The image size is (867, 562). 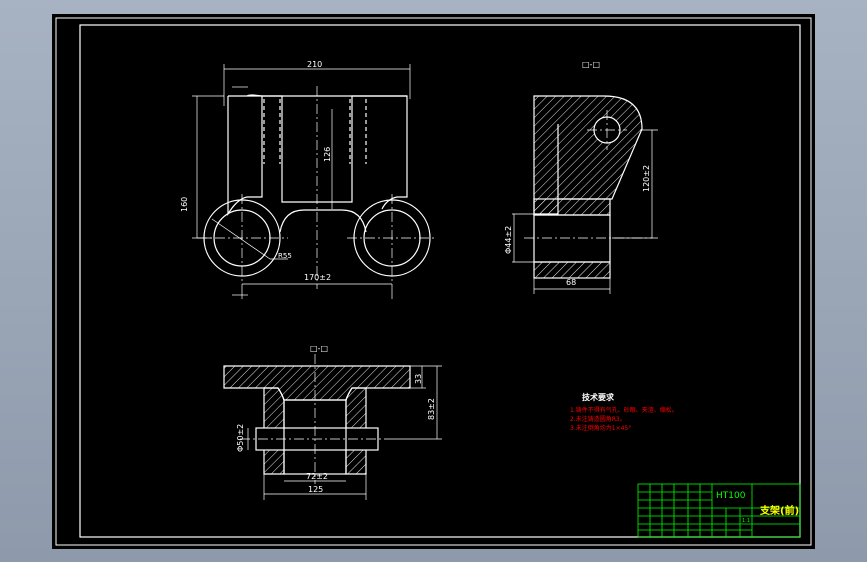 What do you see at coordinates (317, 187) in the screenshot?
I see `front-centerlines` at bounding box center [317, 187].